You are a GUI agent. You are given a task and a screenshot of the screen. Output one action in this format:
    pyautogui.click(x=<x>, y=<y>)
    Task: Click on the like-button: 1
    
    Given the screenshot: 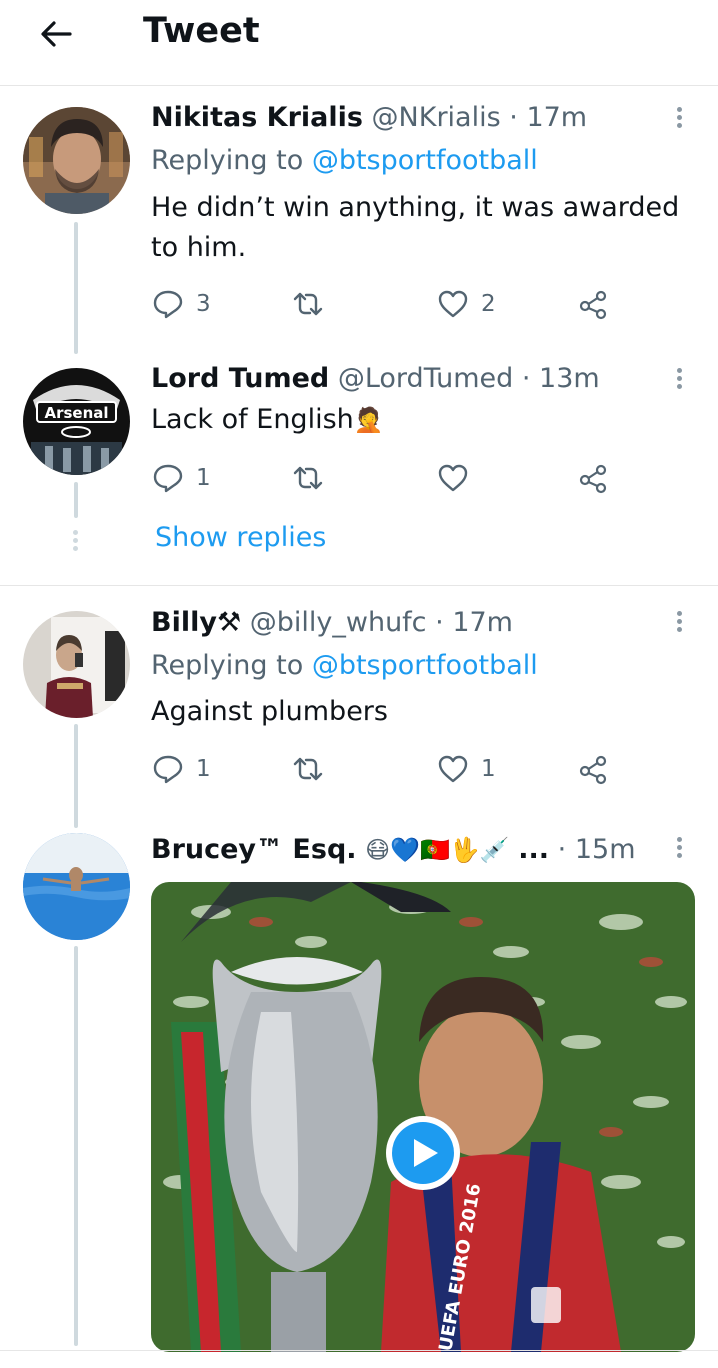 What is the action you would take?
    pyautogui.click(x=466, y=769)
    